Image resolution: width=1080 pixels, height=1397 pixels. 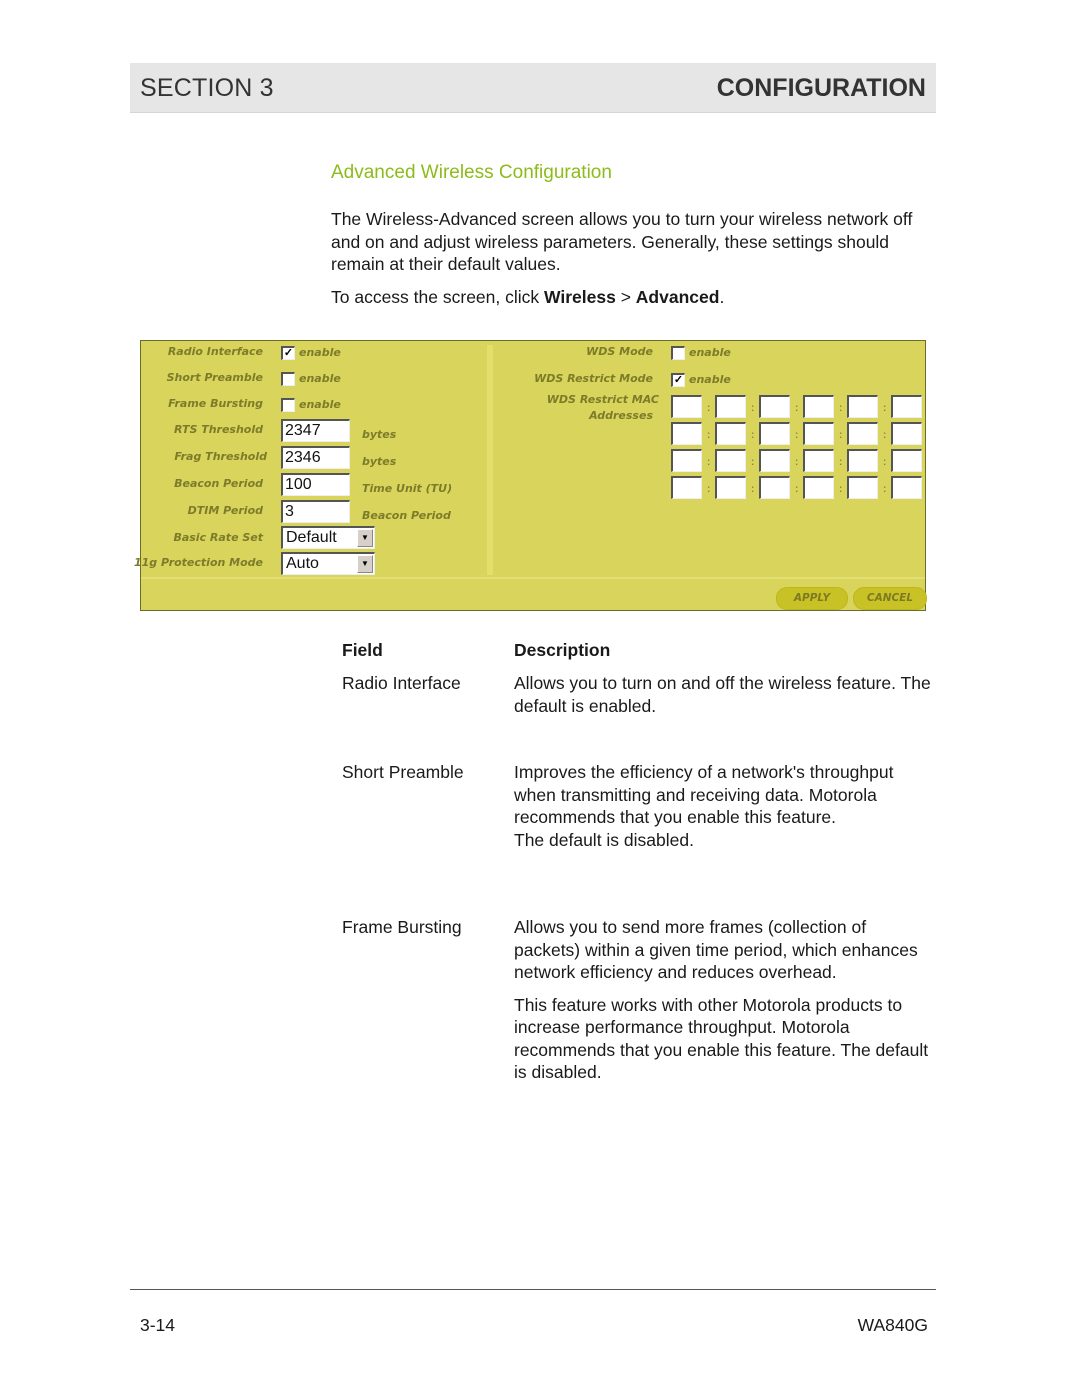 What do you see at coordinates (218, 429) in the screenshot?
I see `rts-threshold-label: RTS Threshold` at bounding box center [218, 429].